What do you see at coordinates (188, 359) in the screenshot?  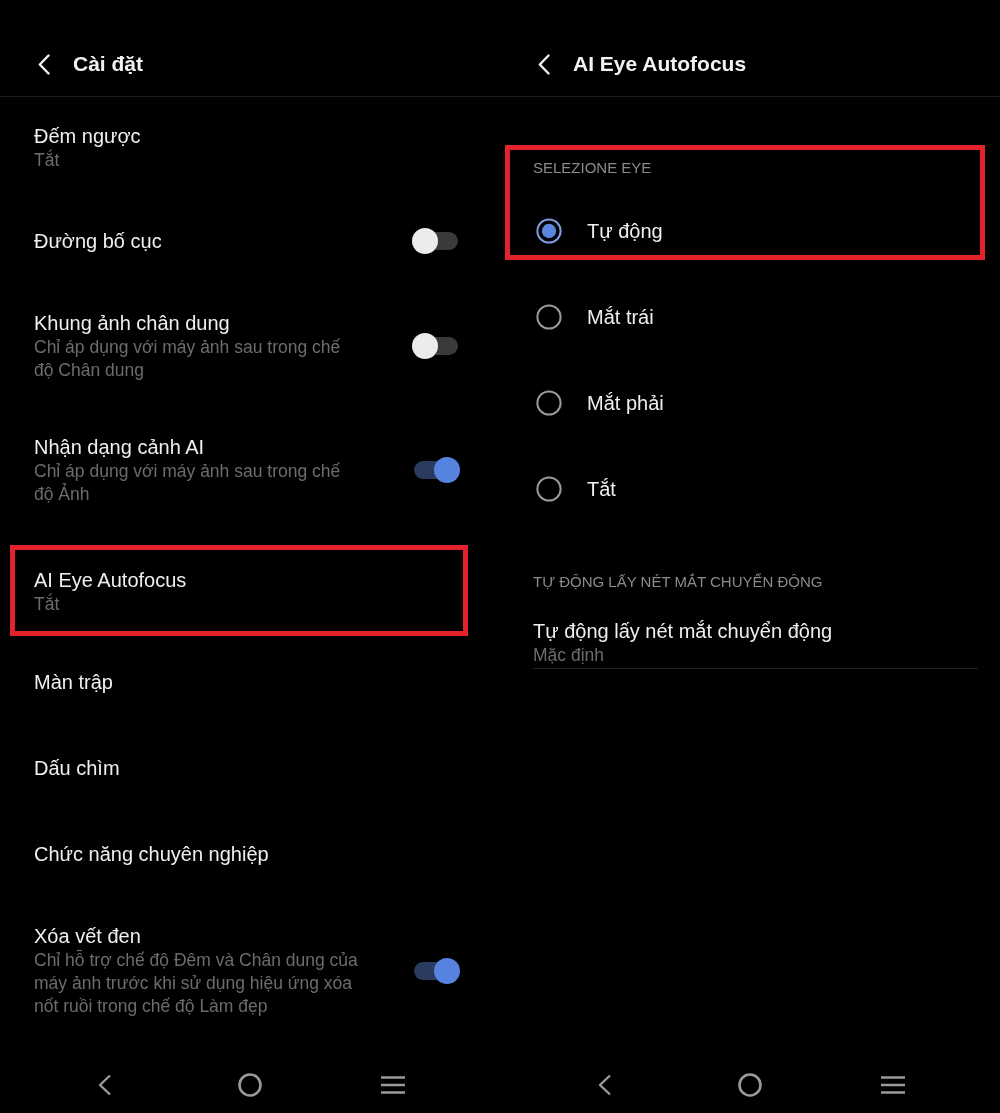 I see `setting-description: Chỉ áp dụng với máy ảnh sau trong chế độ Chân dung` at bounding box center [188, 359].